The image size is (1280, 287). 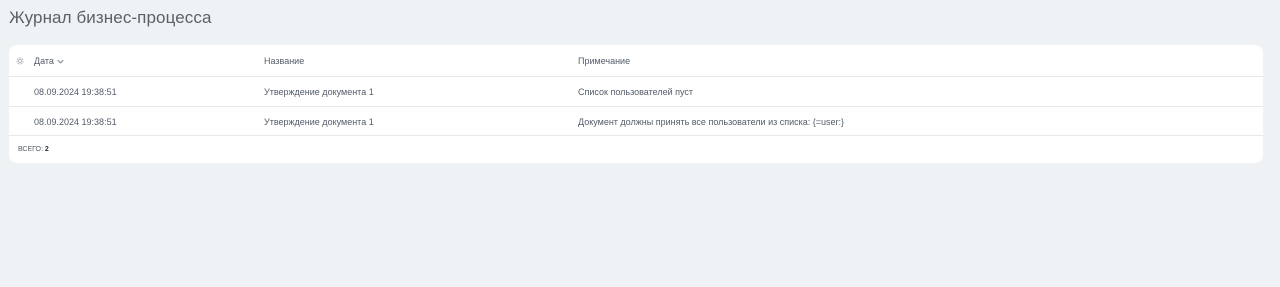 I want to click on total-label: всего:, so click(x=30, y=149).